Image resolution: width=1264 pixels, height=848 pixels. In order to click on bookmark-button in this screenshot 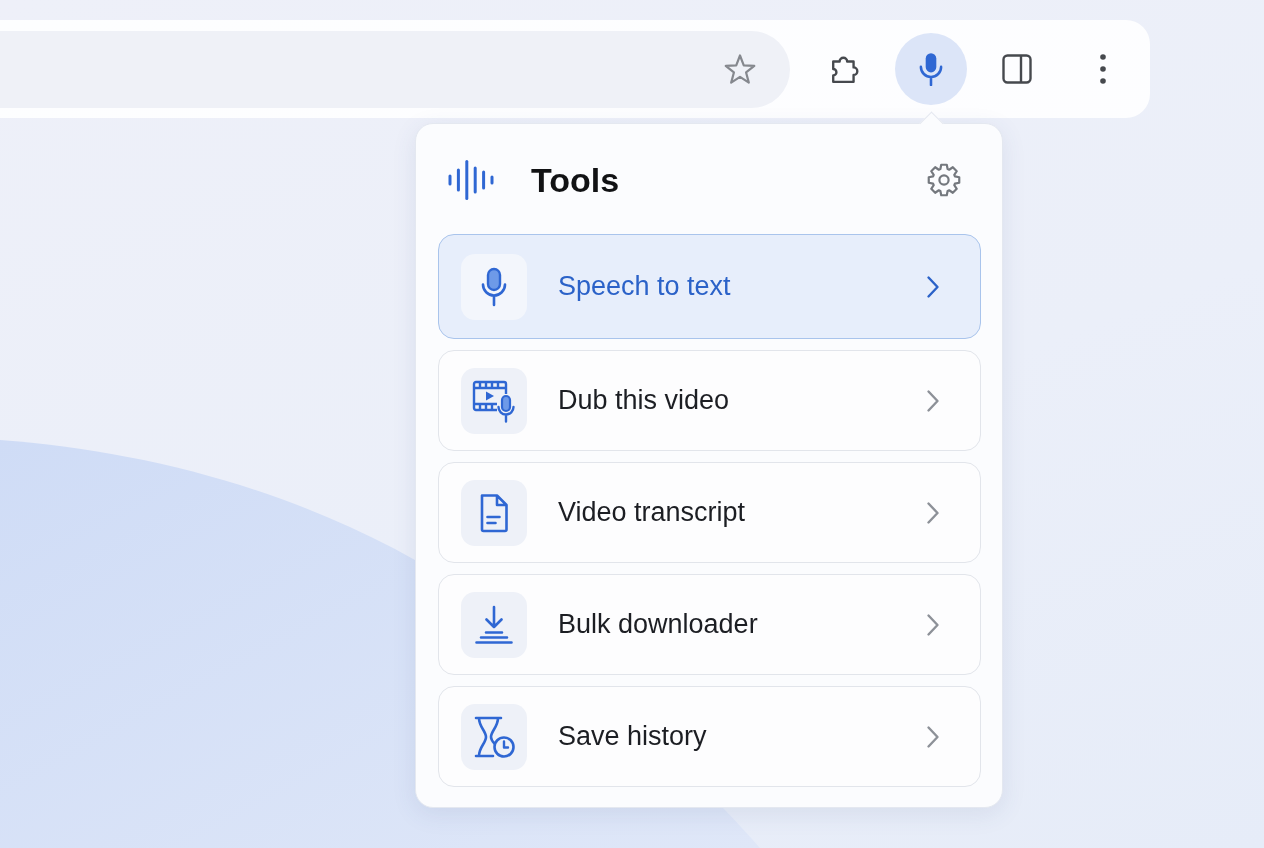, I will do `click(740, 69)`.